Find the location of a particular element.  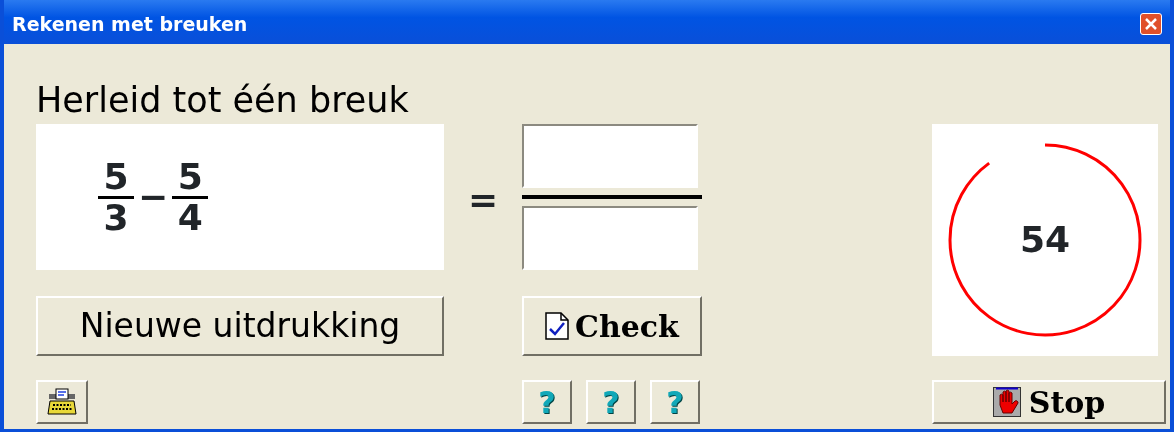

typewriter-icon is located at coordinates (62, 402).